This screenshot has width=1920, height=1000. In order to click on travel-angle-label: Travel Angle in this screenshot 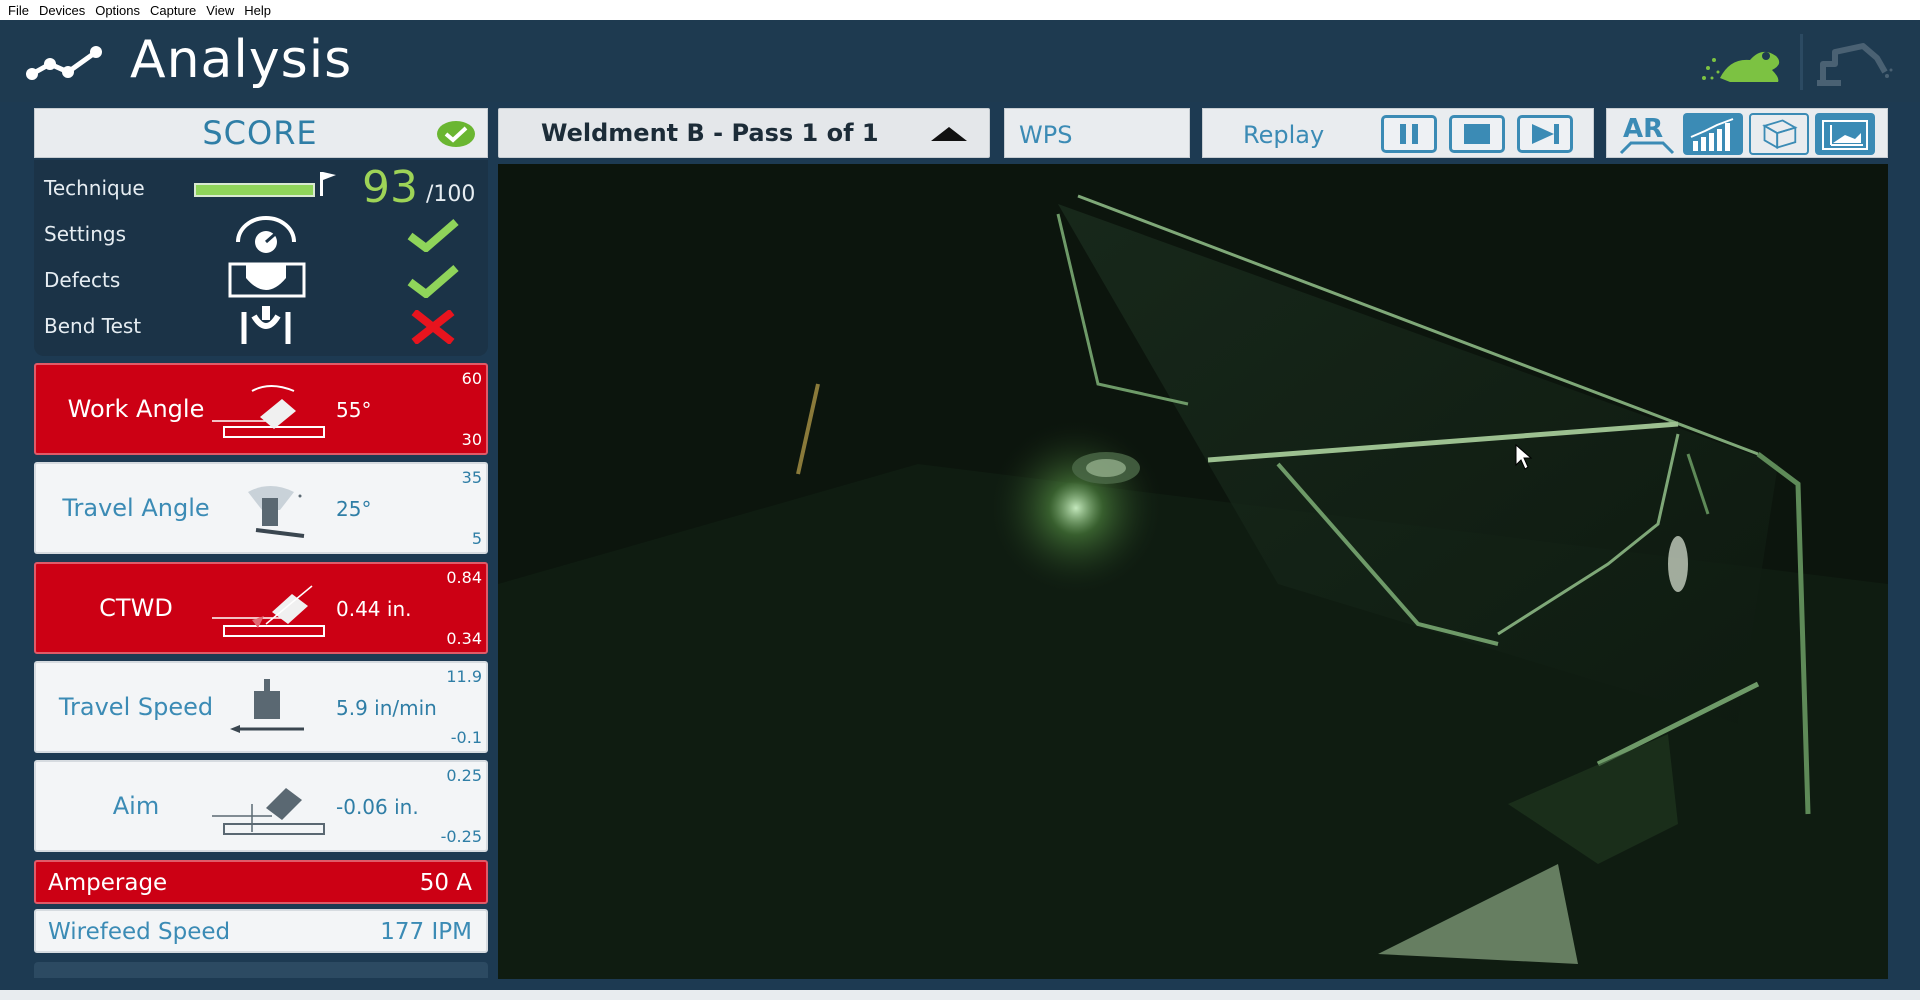, I will do `click(136, 508)`.